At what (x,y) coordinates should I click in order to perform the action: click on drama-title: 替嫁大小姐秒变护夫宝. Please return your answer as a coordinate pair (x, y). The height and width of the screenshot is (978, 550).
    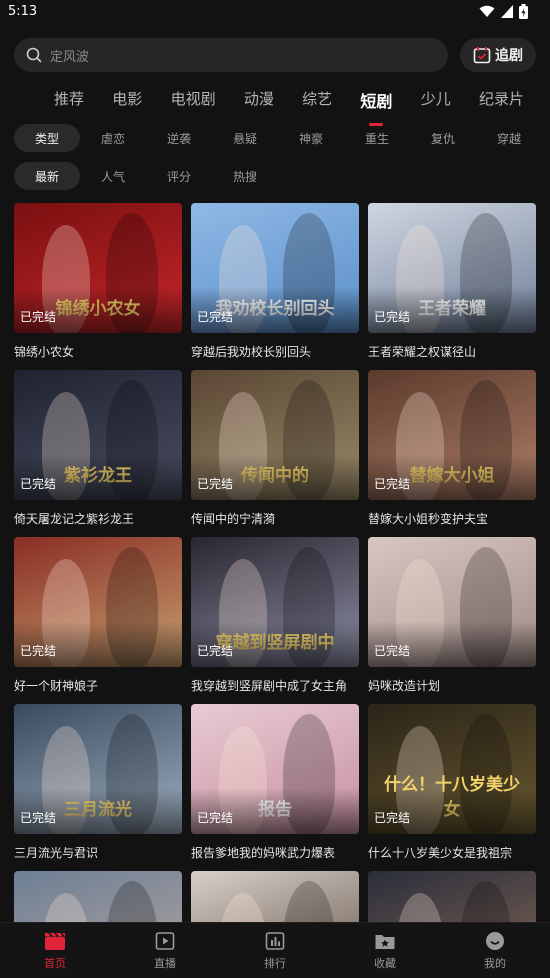
    Looking at the image, I should click on (452, 518).